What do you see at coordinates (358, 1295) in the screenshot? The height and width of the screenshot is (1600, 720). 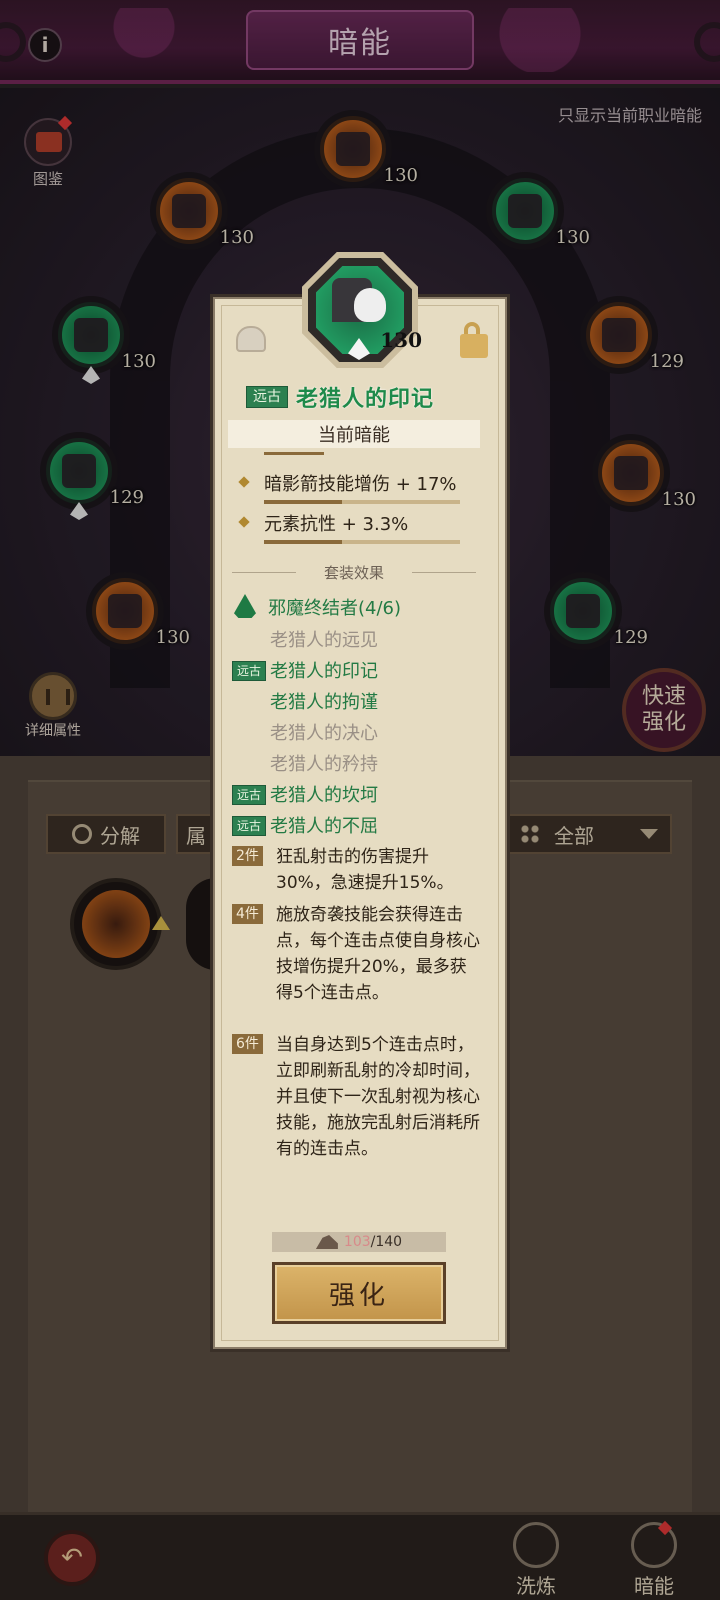 I see `enhance-label: 强化` at bounding box center [358, 1295].